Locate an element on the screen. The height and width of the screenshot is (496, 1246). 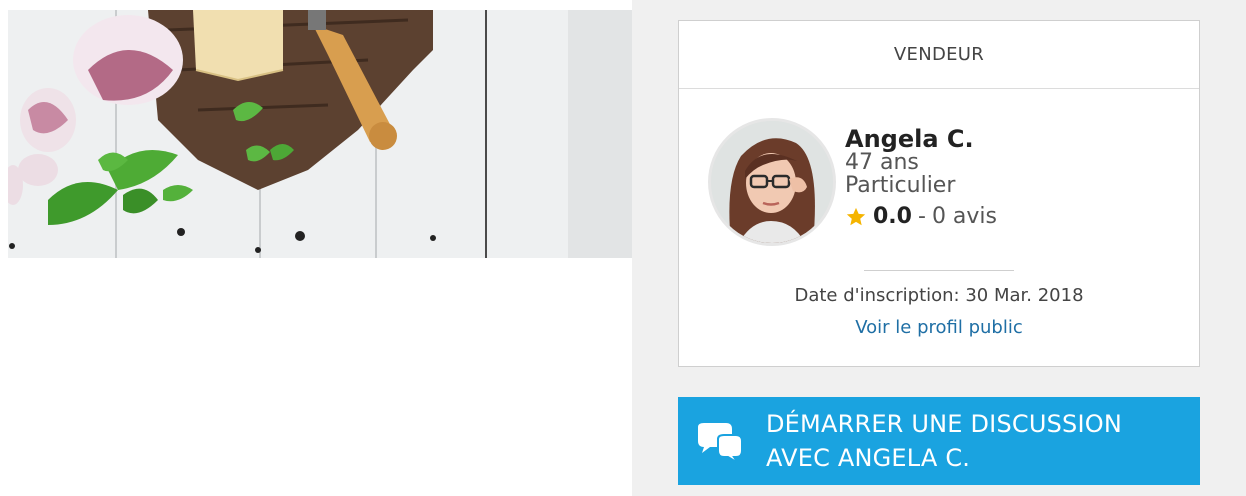
rating-score: 0.0 is located at coordinates (892, 216).